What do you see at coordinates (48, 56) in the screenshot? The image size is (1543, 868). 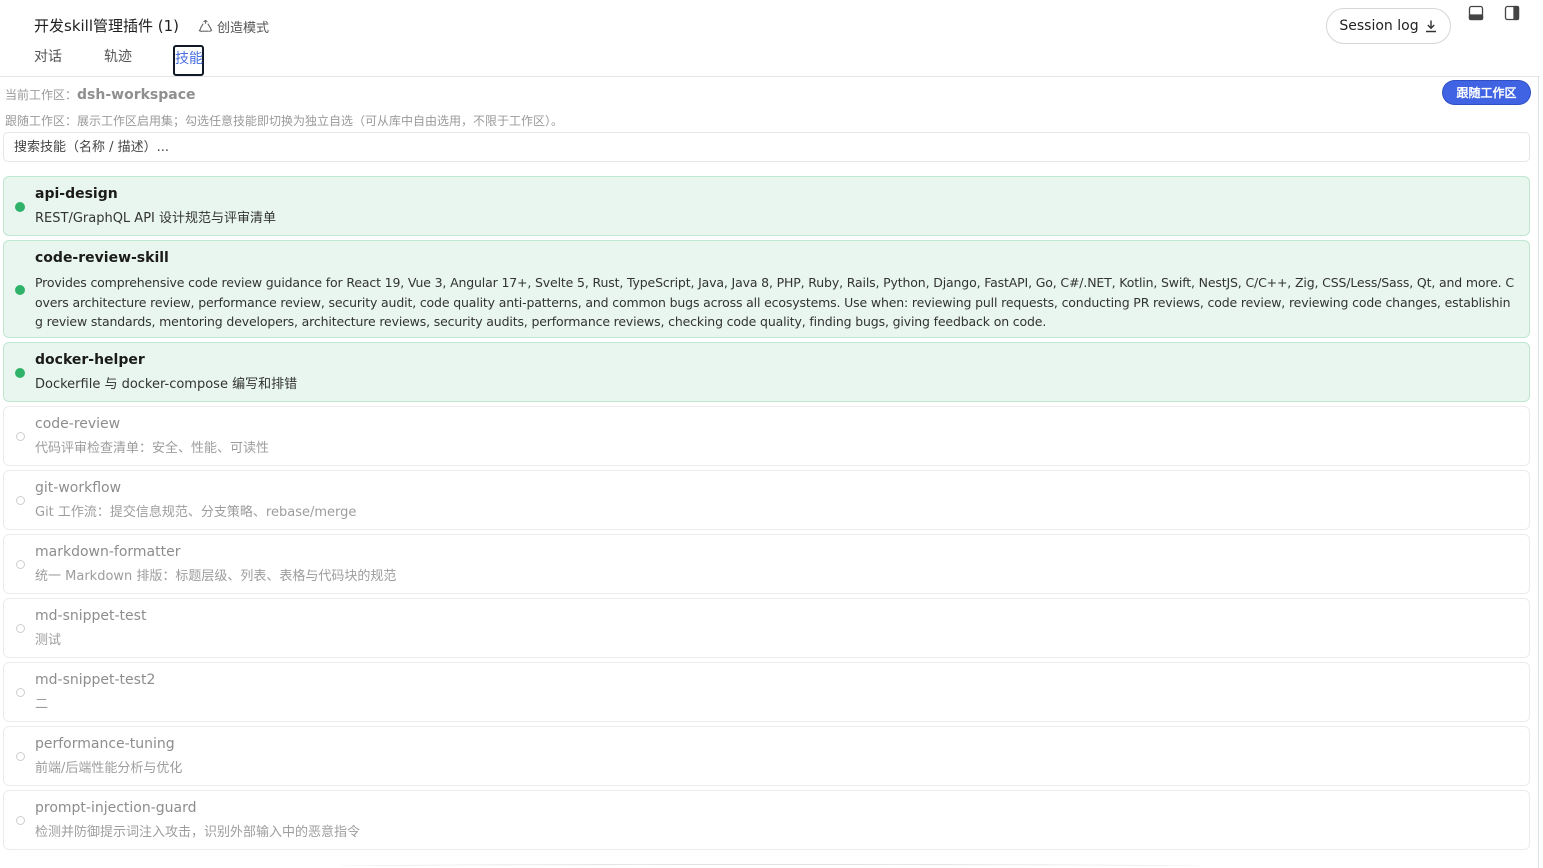 I see `tab-chat: 对话` at bounding box center [48, 56].